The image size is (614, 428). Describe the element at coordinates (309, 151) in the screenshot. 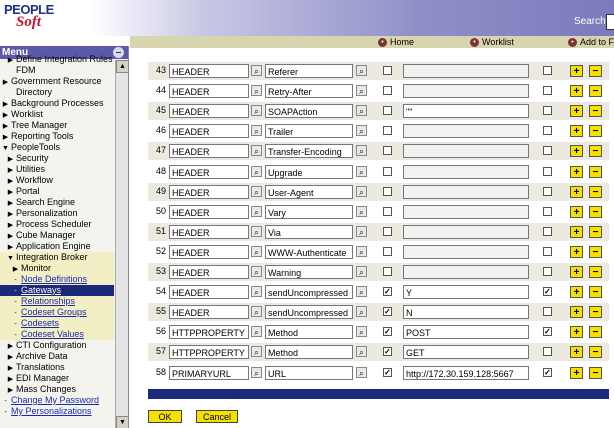

I see `property-name-field: Transfer-Encoding` at that location.